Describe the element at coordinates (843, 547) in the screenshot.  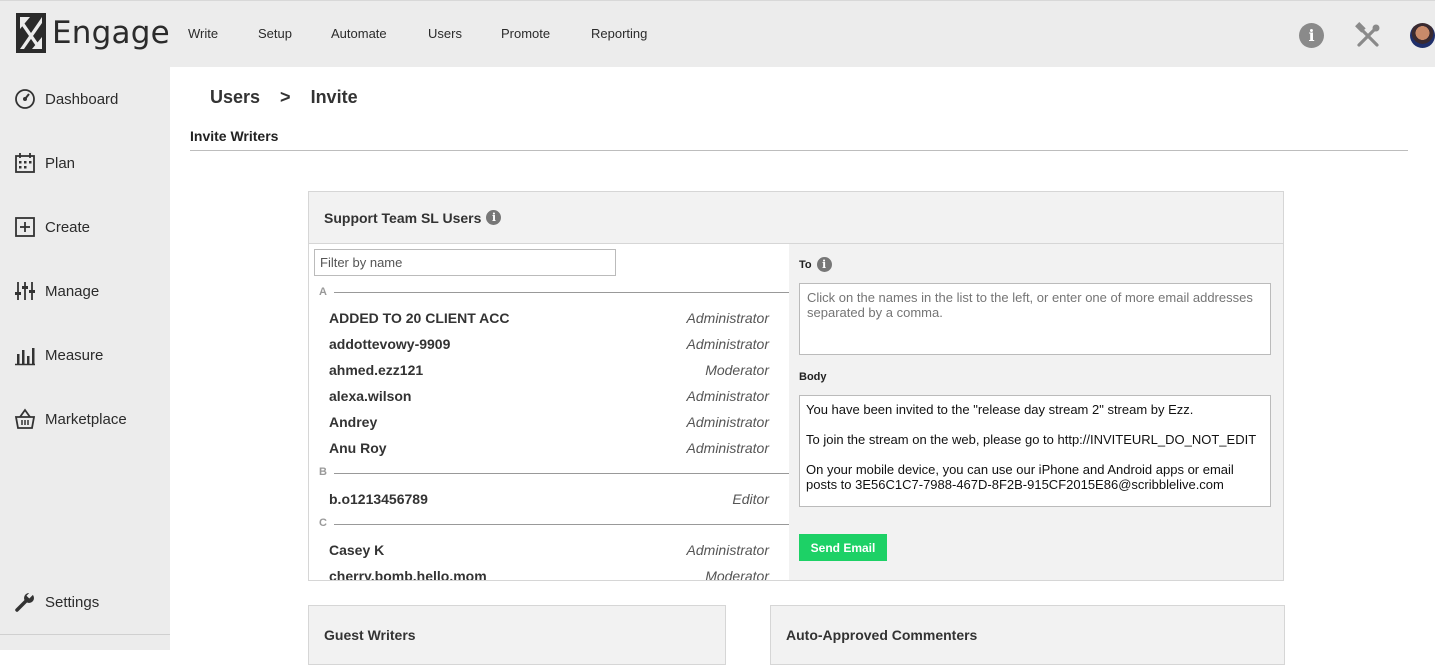
I see `send-email-button: Send Email` at that location.